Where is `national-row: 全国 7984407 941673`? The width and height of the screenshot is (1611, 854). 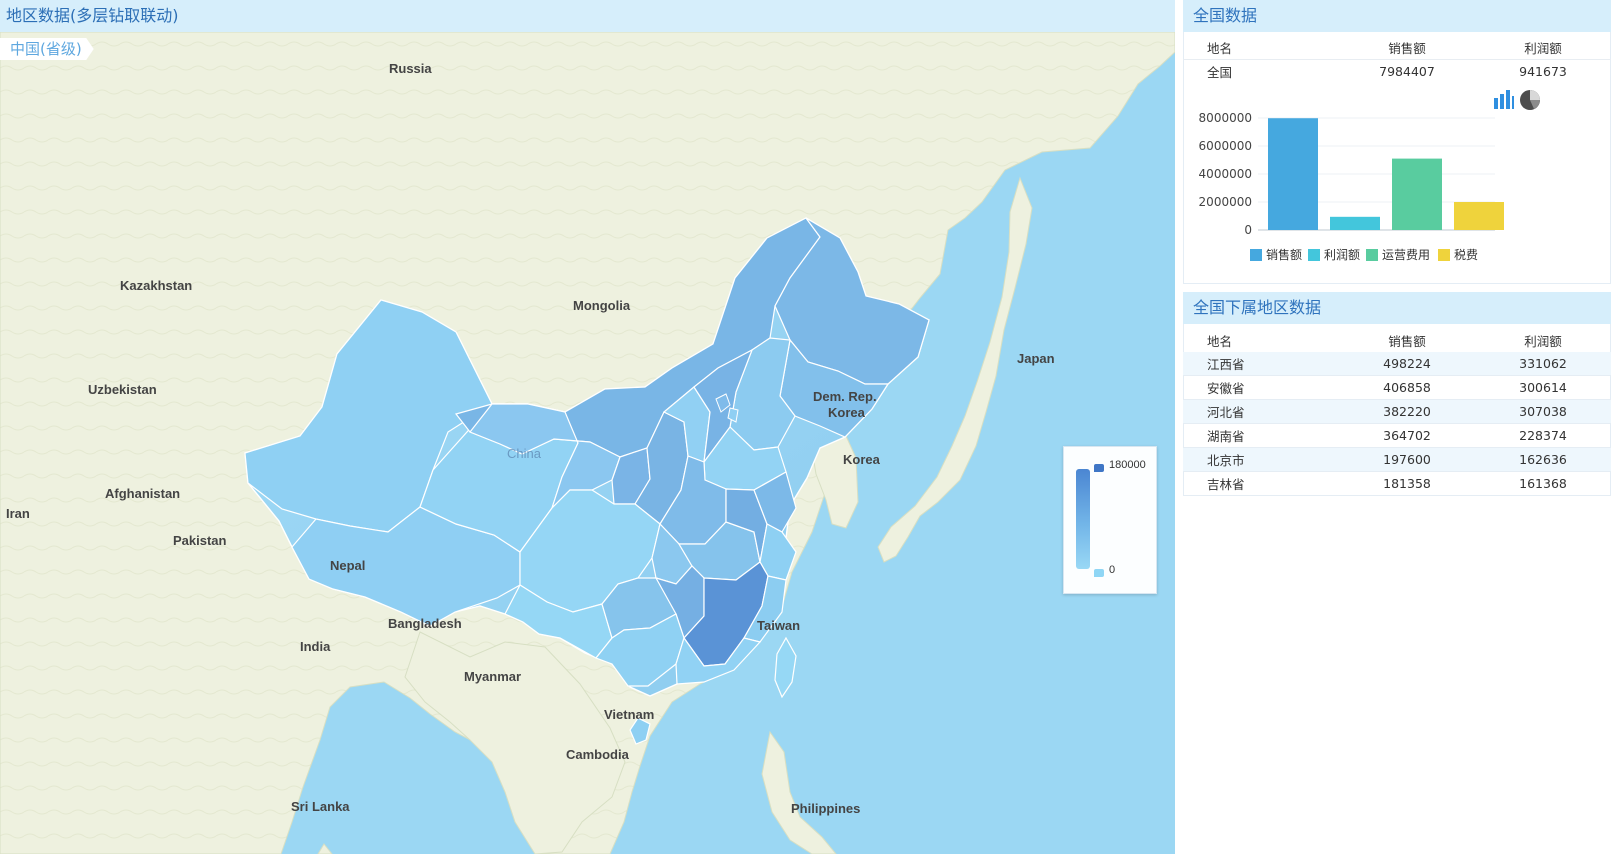
national-row: 全国 7984407 941673 is located at coordinates (1397, 72).